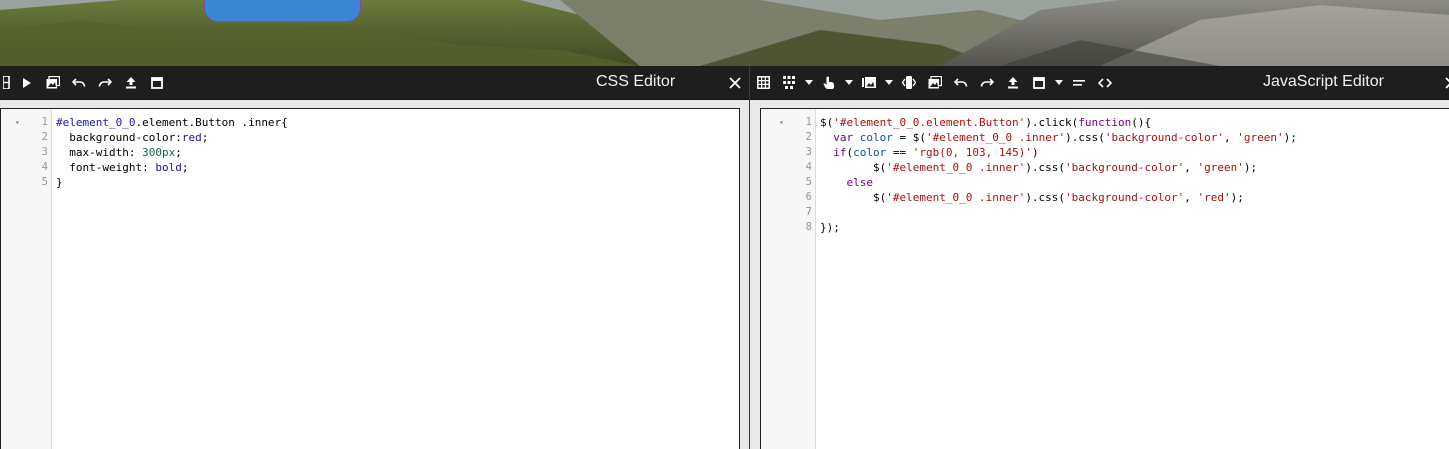 This screenshot has width=1449, height=449. What do you see at coordinates (843, 137) in the screenshot?
I see `code-token: var` at bounding box center [843, 137].